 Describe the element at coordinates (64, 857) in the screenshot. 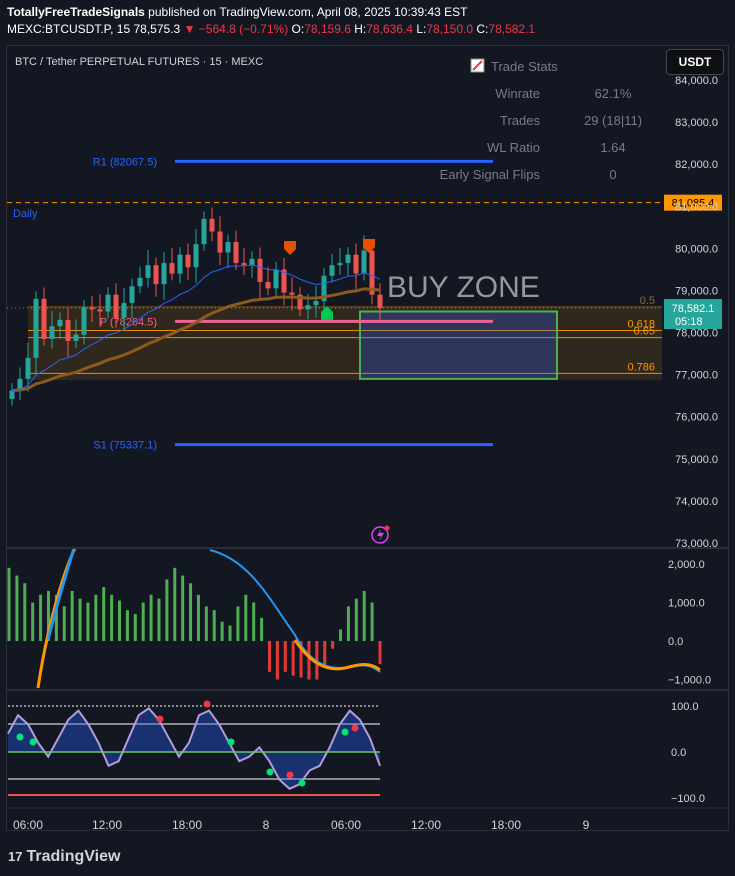

I see `tradingview-logo: 17 TradingView` at that location.